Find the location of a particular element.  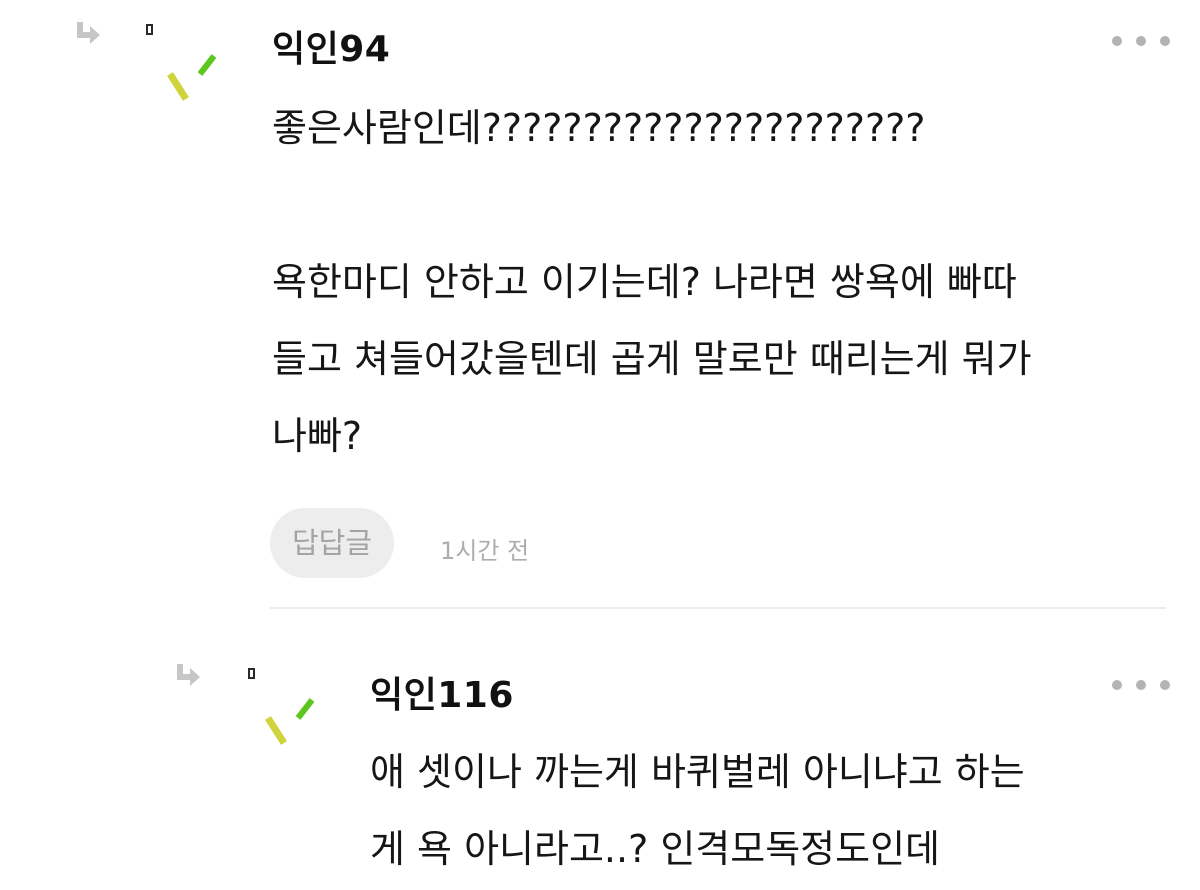

comment-line: 좋은사람인데?????????????????????? is located at coordinates (599, 128).